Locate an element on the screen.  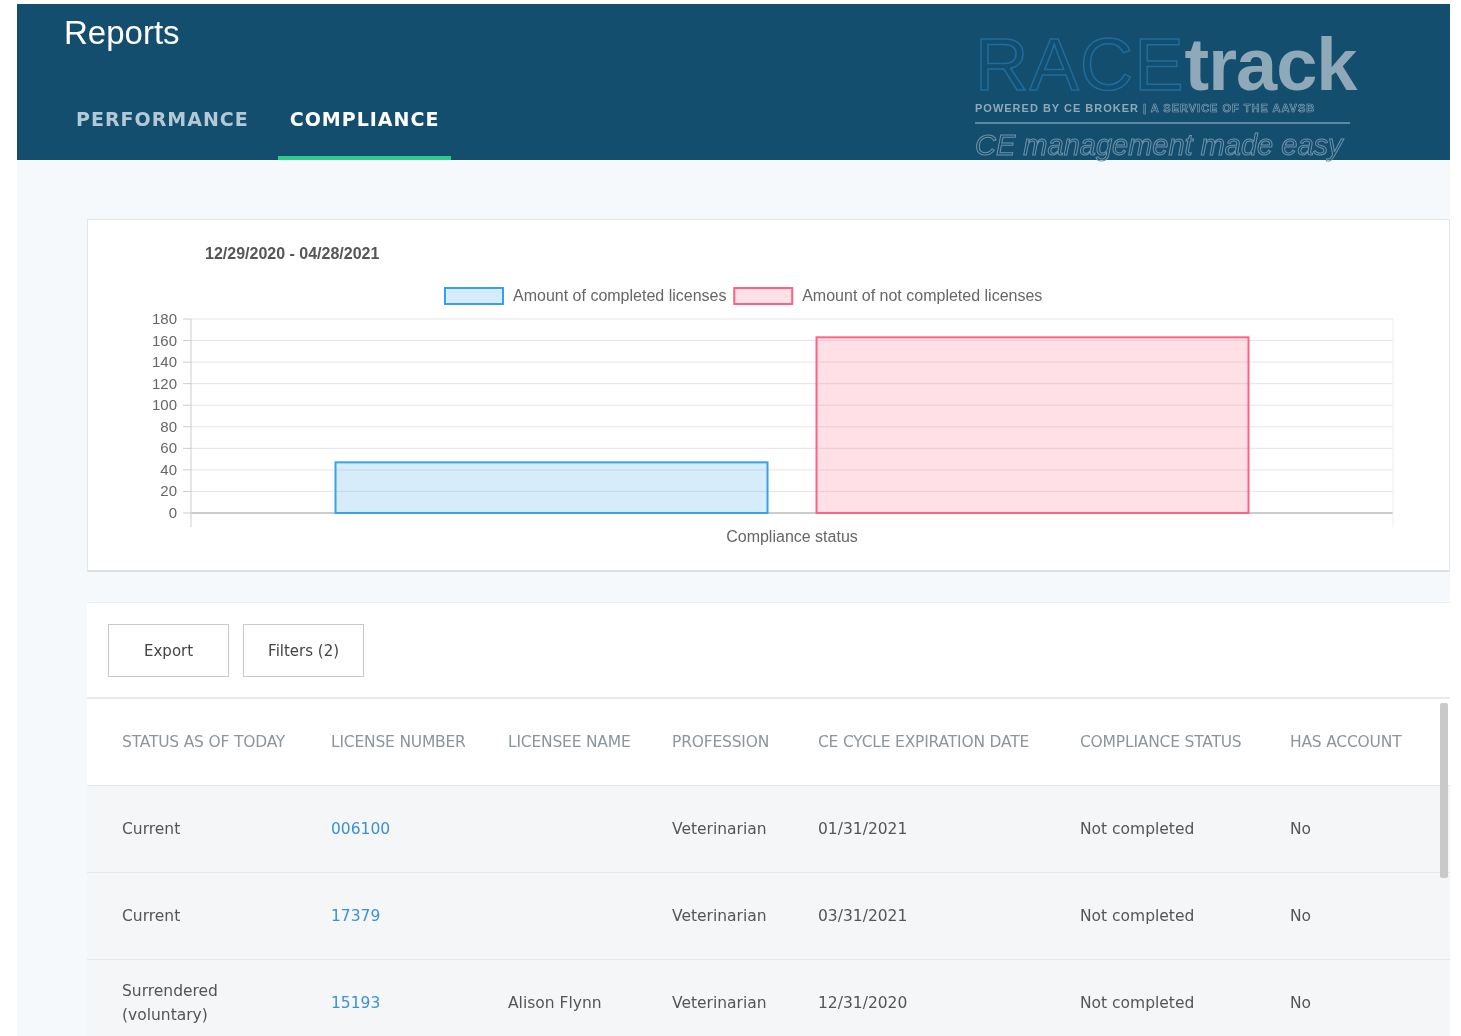
y-tick-label: 180 is located at coordinates (164, 318).